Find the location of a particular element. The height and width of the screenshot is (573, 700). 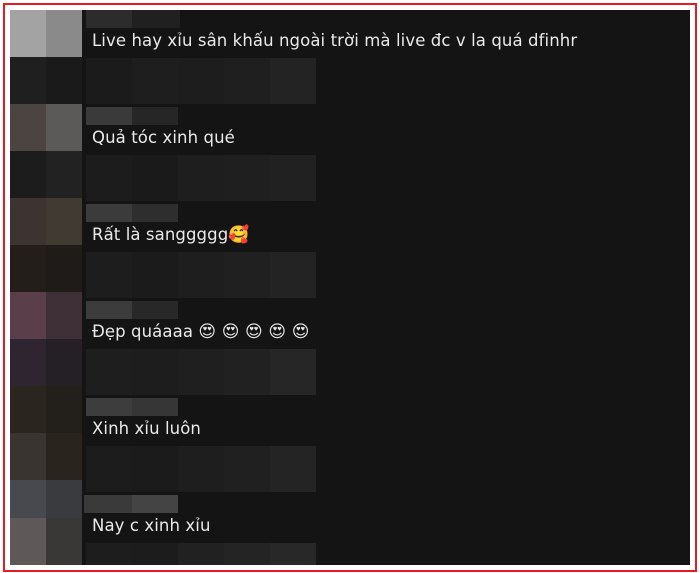

comment-text: Rất là sanggggg🥰 is located at coordinates (171, 235).